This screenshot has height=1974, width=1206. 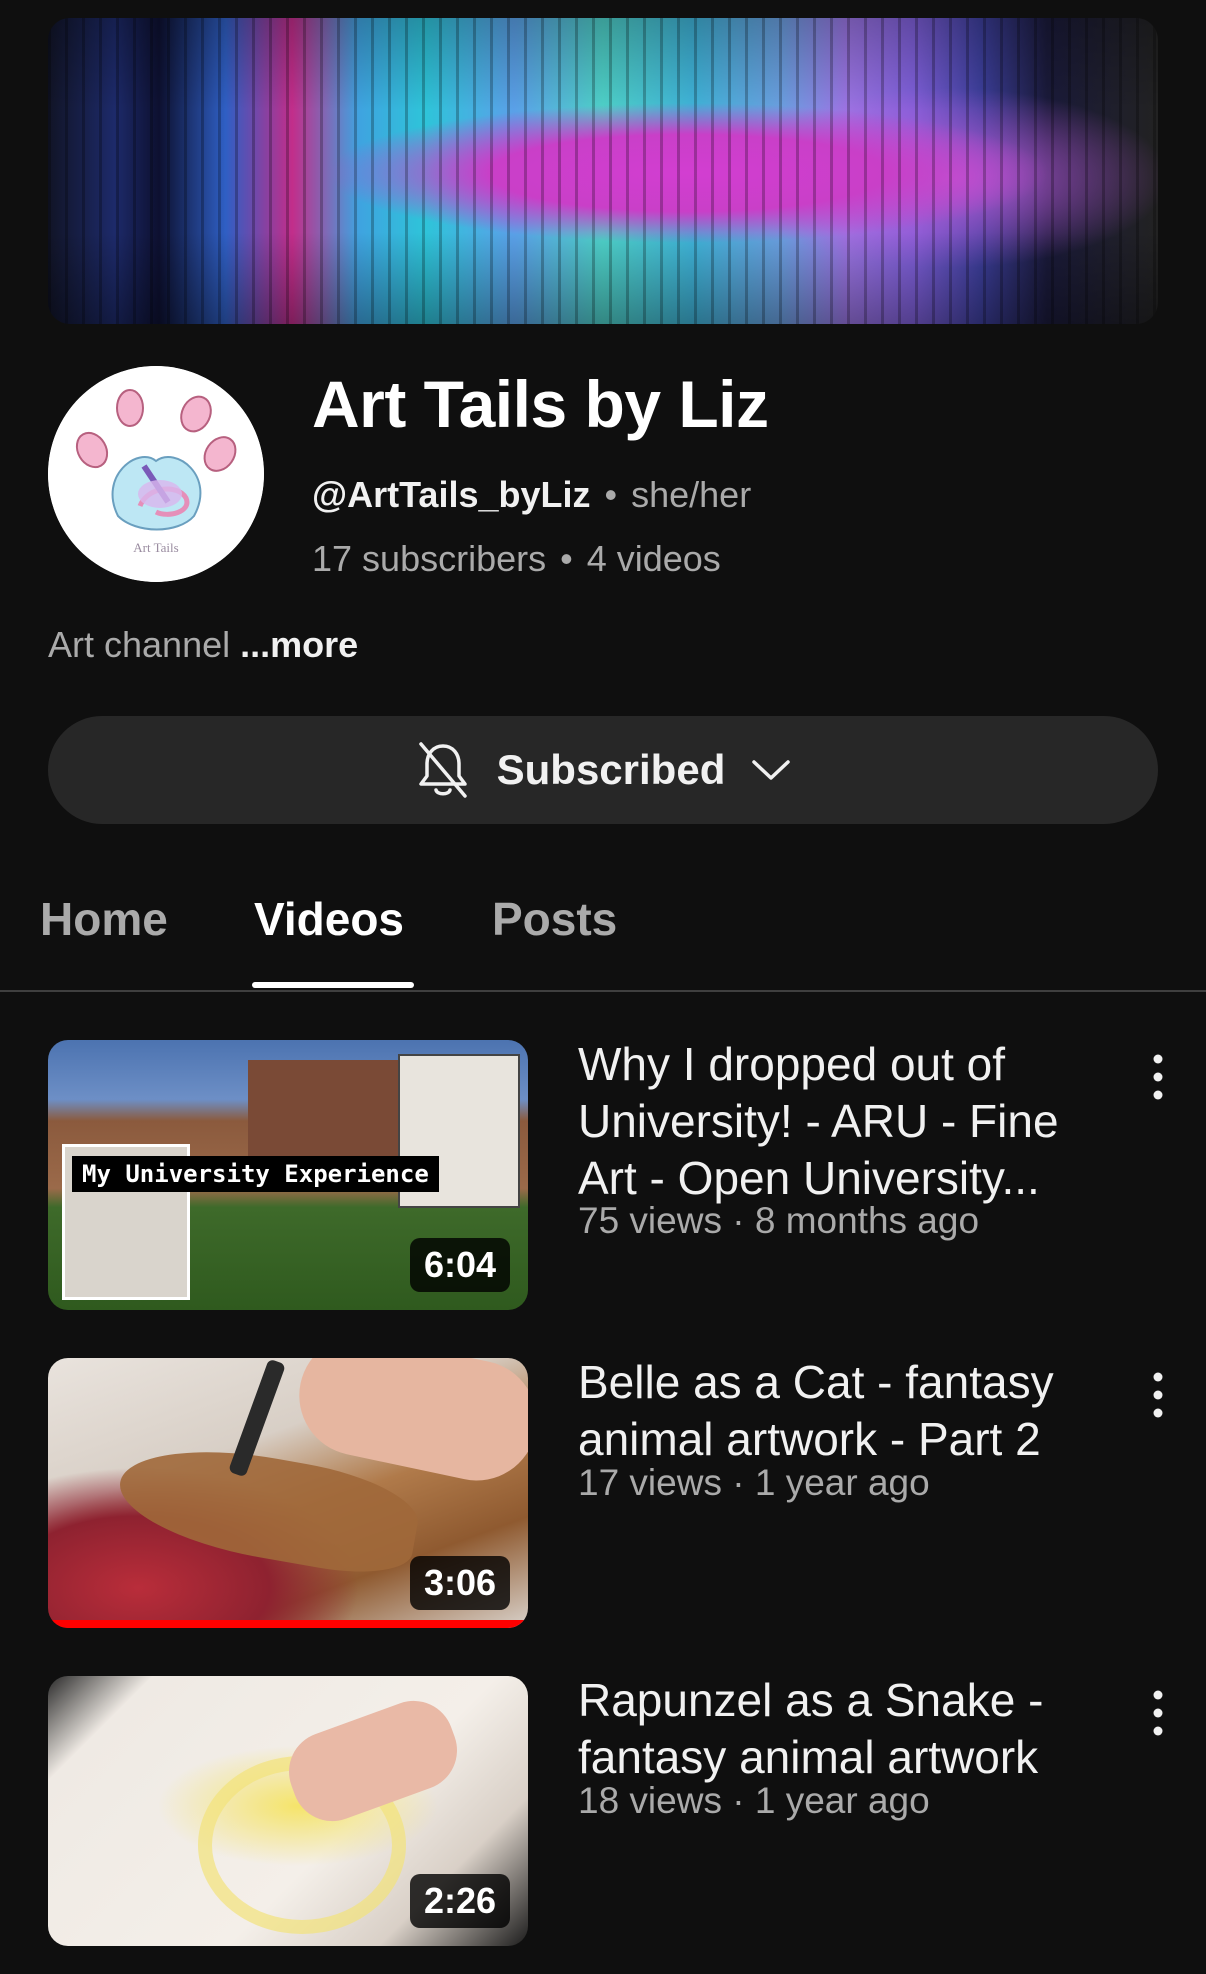 What do you see at coordinates (156, 547) in the screenshot?
I see `avatar-text: Art Tails` at bounding box center [156, 547].